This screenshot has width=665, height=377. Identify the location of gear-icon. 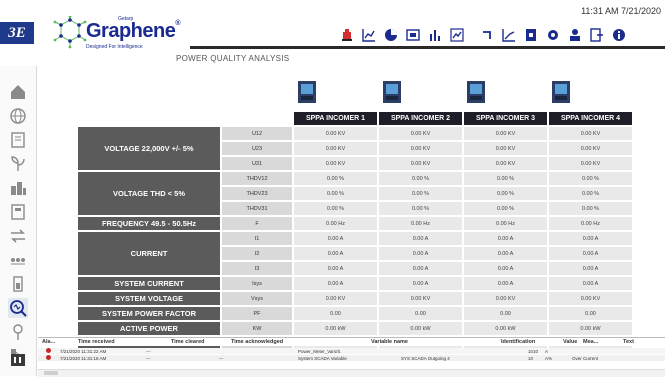
(553, 35).